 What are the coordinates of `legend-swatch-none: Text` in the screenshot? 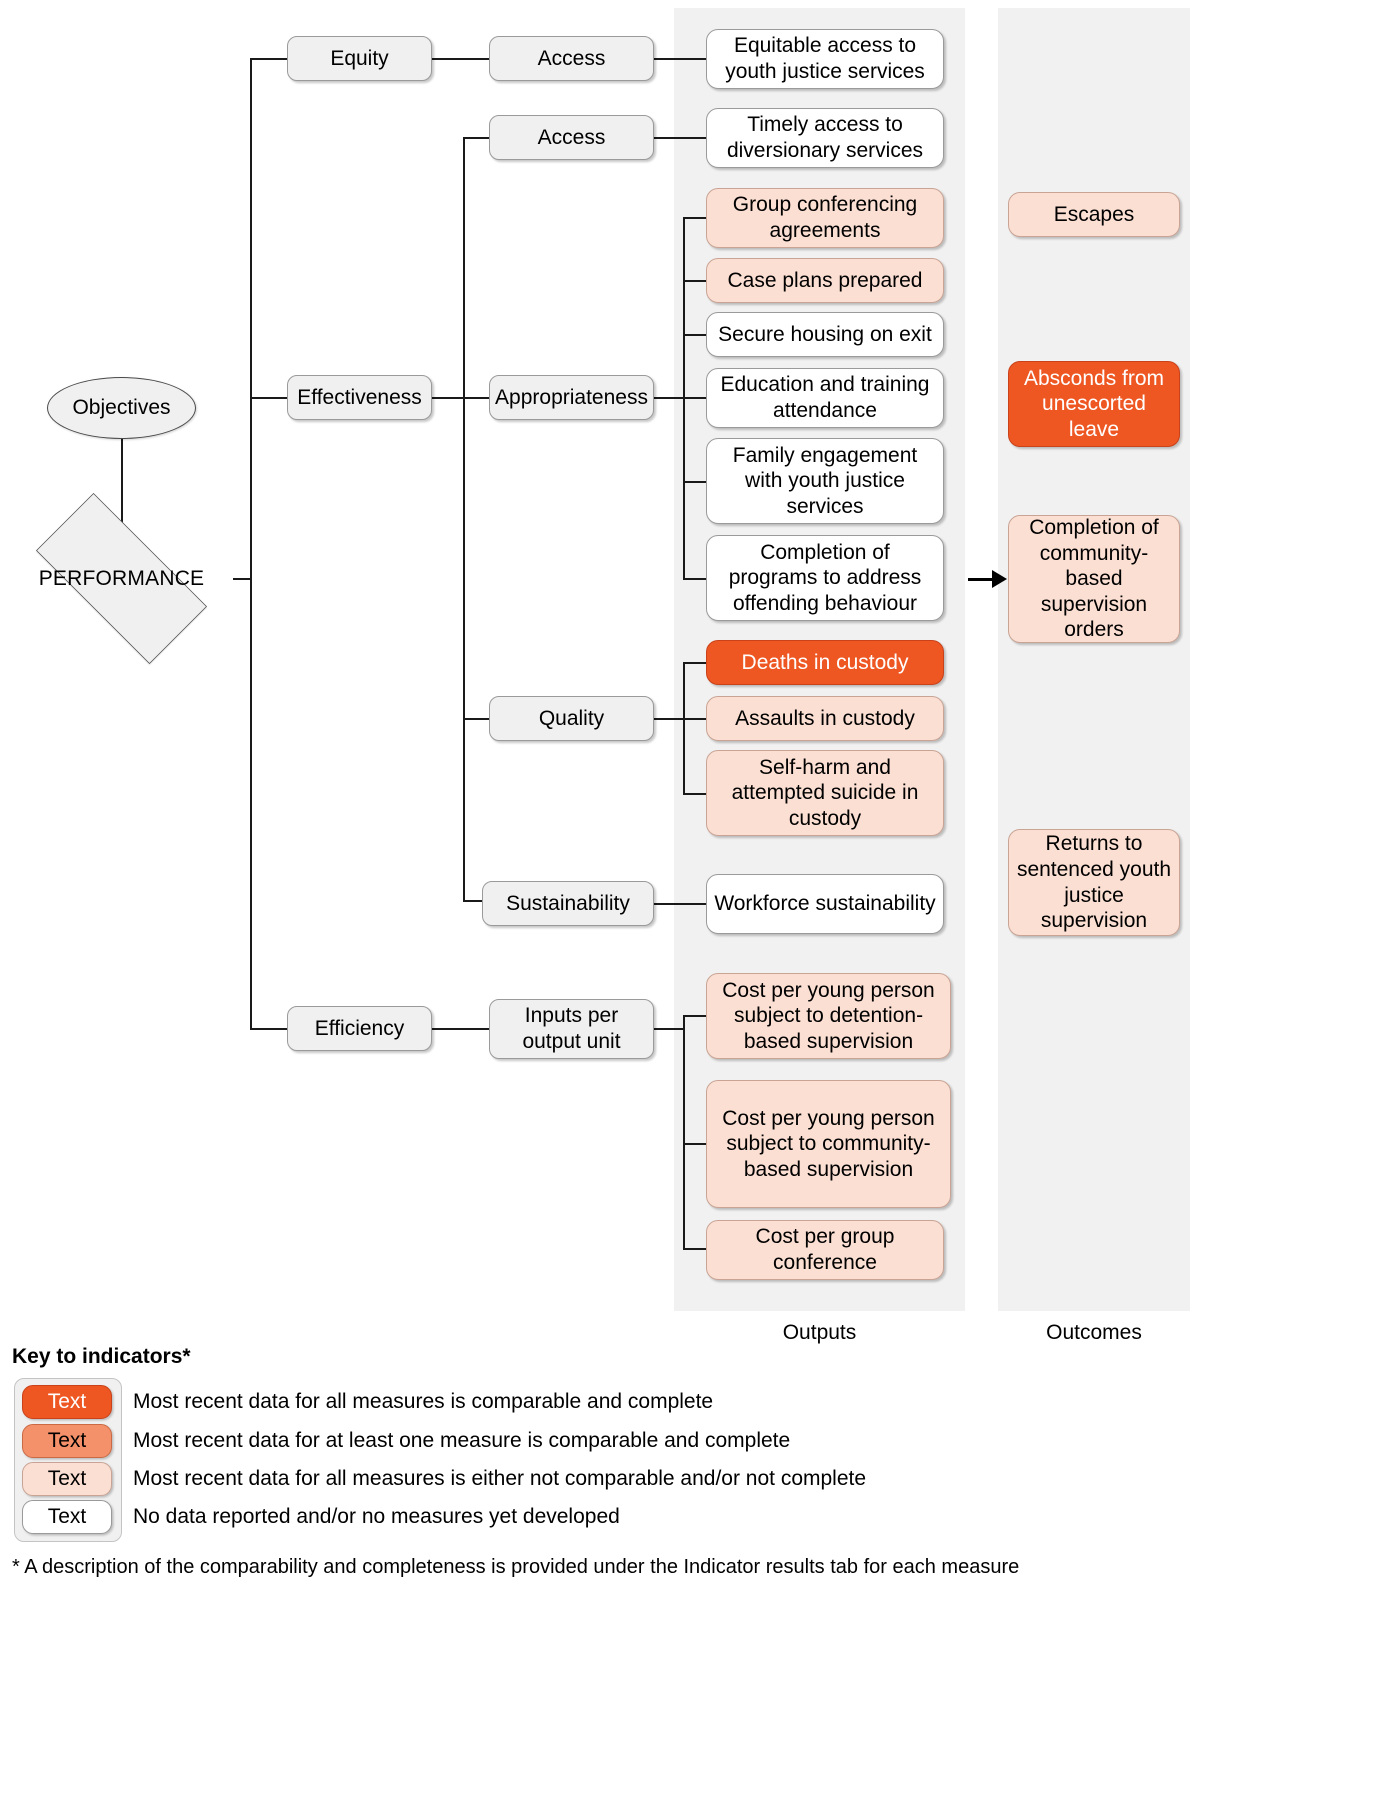 It's located at (67, 1517).